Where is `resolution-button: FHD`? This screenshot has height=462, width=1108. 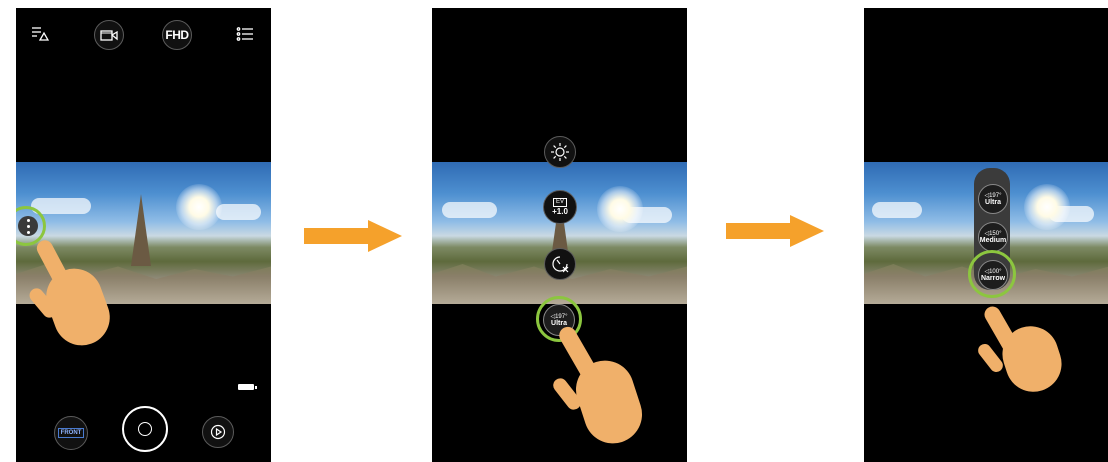
resolution-button: FHD is located at coordinates (177, 35).